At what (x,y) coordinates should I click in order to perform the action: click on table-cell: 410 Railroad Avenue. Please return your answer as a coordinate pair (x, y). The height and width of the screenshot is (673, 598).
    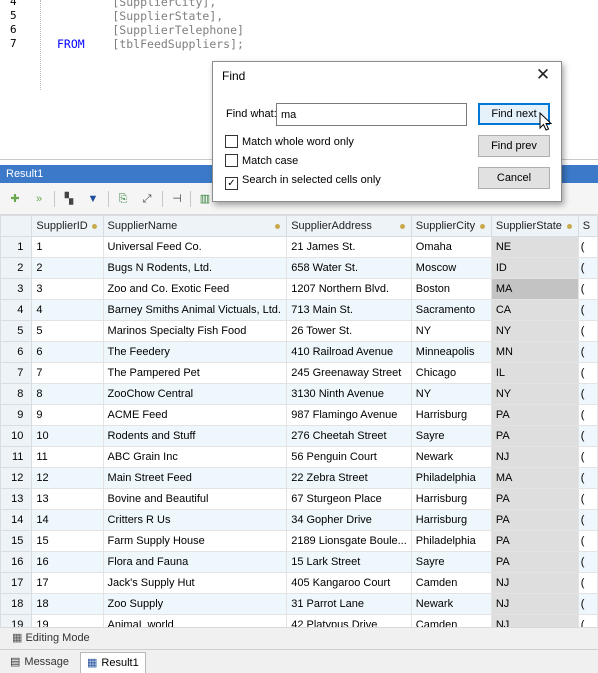
    Looking at the image, I should click on (349, 352).